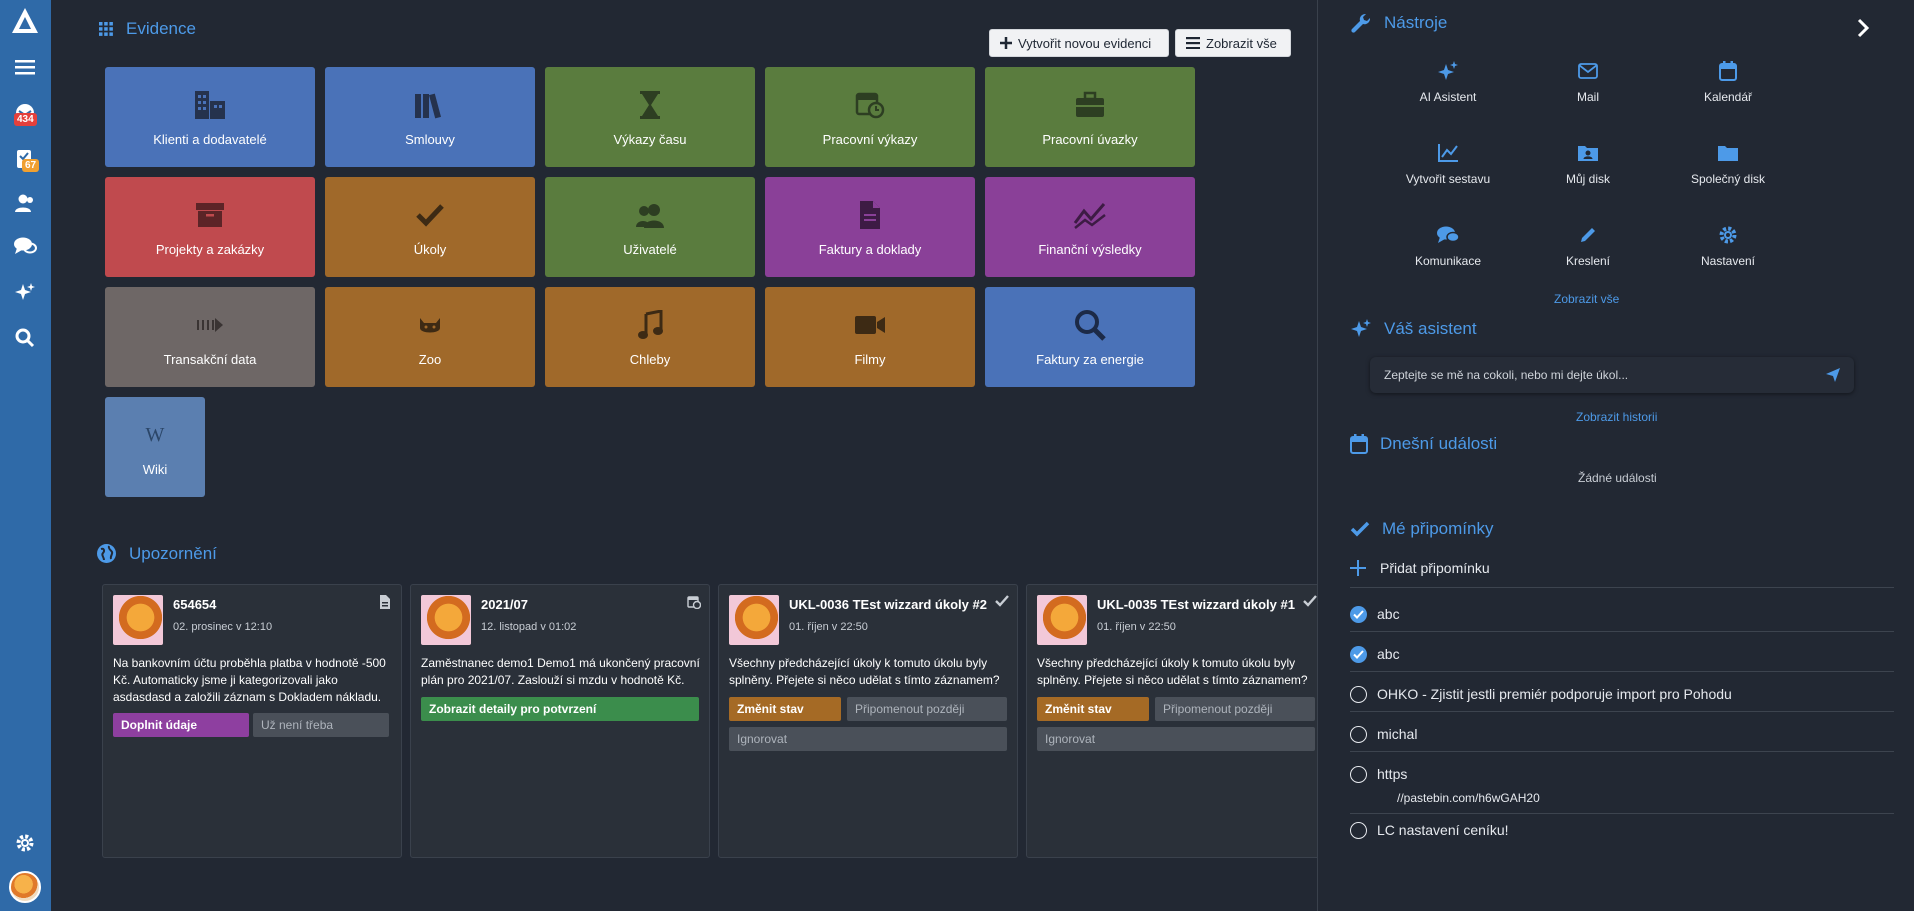  Describe the element at coordinates (1728, 82) in the screenshot. I see `tool-kalendar: Kalendář` at that location.